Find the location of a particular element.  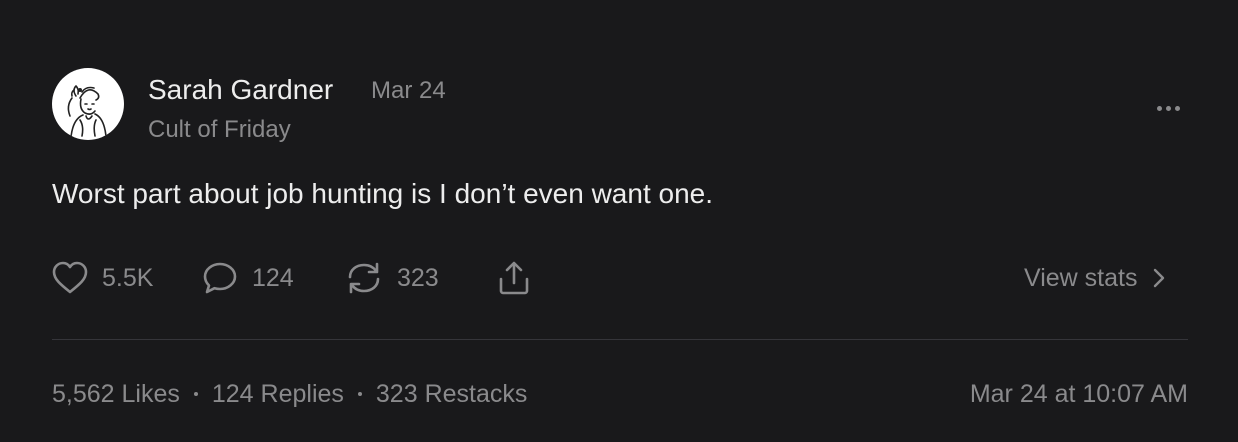

author-name: Sarah Gardner is located at coordinates (240, 90).